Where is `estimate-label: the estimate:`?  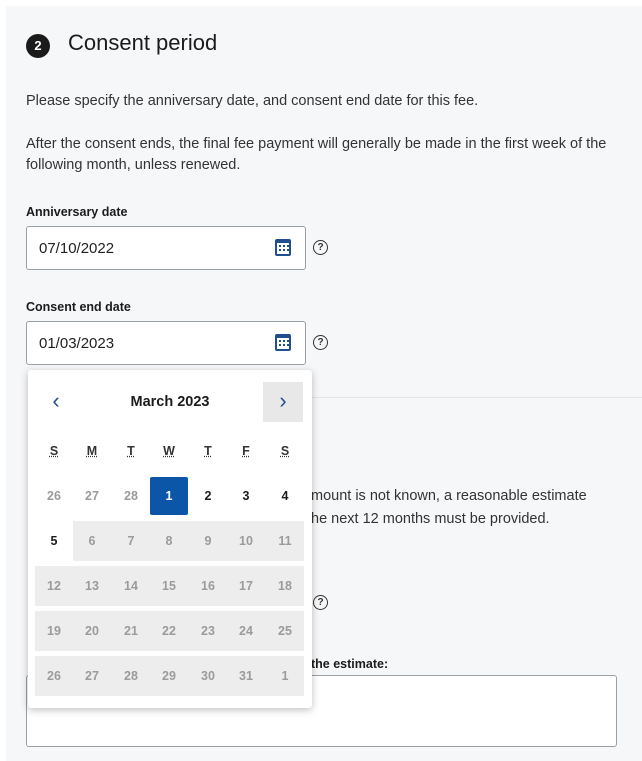
estimate-label: the estimate: is located at coordinates (350, 664).